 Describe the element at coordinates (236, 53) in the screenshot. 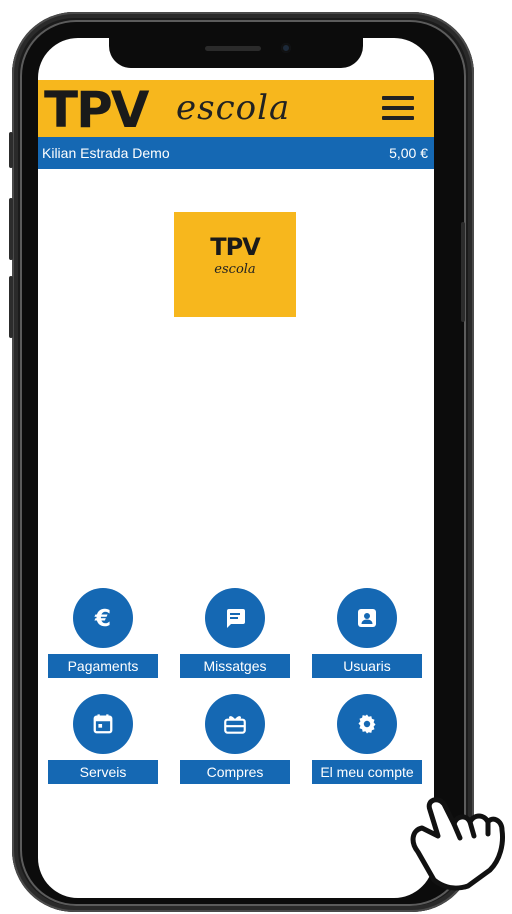

I see `phone-notch` at that location.